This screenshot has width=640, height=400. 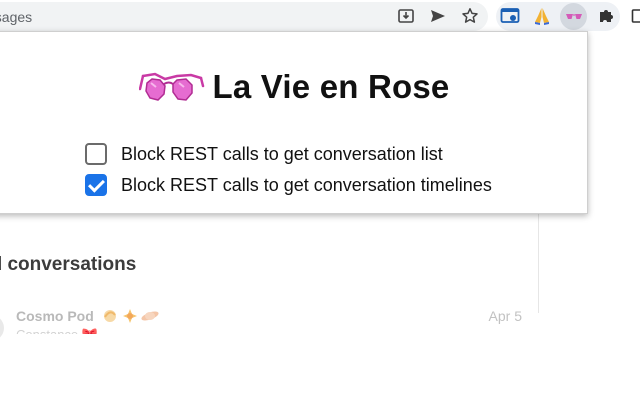 I want to click on conversation-emoji-icons, so click(x=131, y=316).